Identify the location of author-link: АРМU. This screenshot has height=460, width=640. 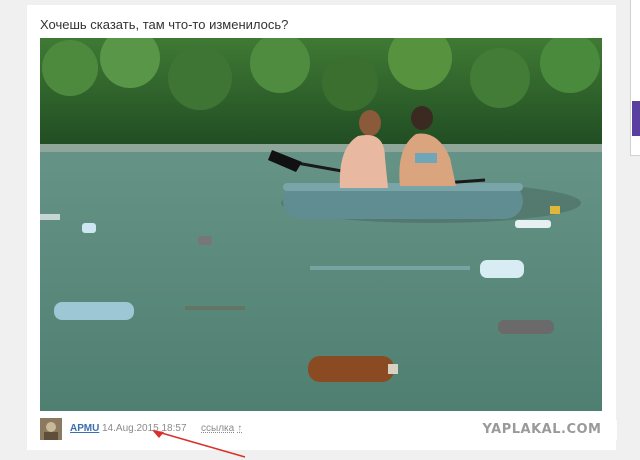
(84, 428).